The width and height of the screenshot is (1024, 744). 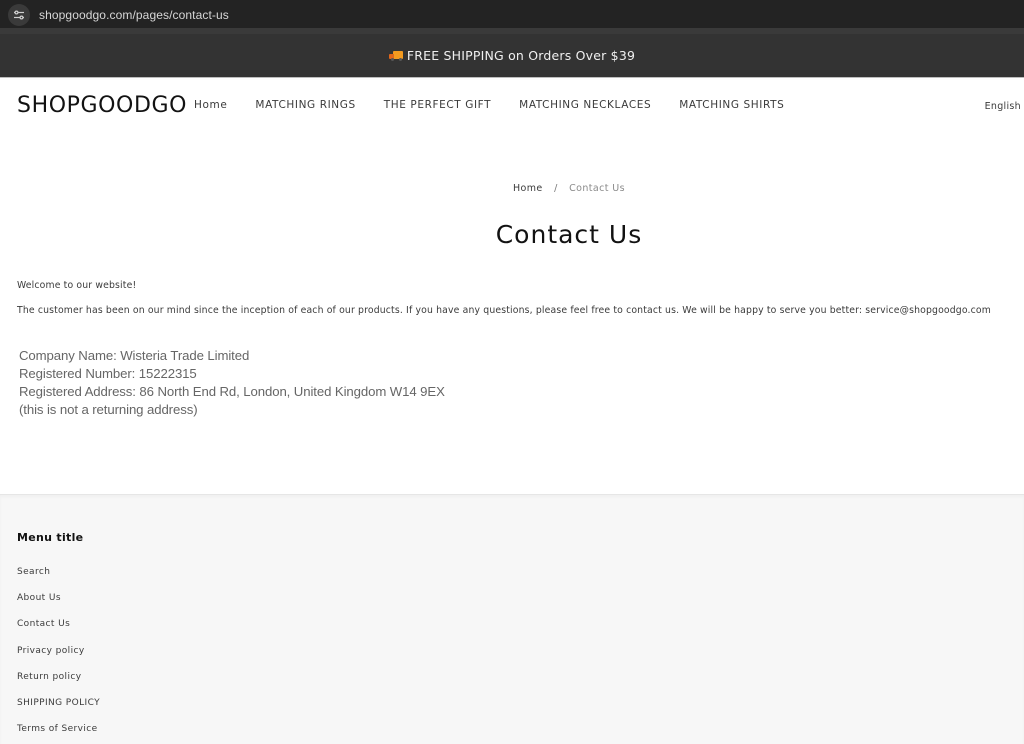 What do you see at coordinates (134, 15) in the screenshot?
I see `url-text: shopgoodgo.com/pages/contact-us` at bounding box center [134, 15].